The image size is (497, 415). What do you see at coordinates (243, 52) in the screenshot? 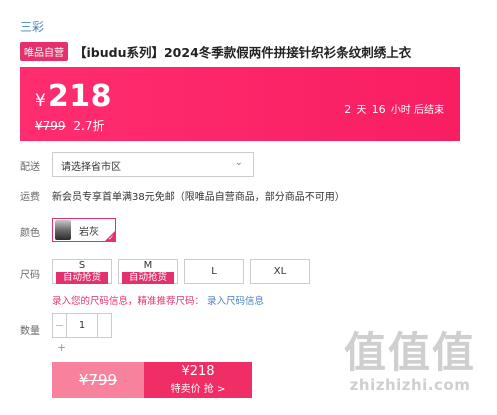
I see `product-title: 【ibudu系列】2024冬季款假两件拼接针织衫条纹刺绣上衣` at bounding box center [243, 52].